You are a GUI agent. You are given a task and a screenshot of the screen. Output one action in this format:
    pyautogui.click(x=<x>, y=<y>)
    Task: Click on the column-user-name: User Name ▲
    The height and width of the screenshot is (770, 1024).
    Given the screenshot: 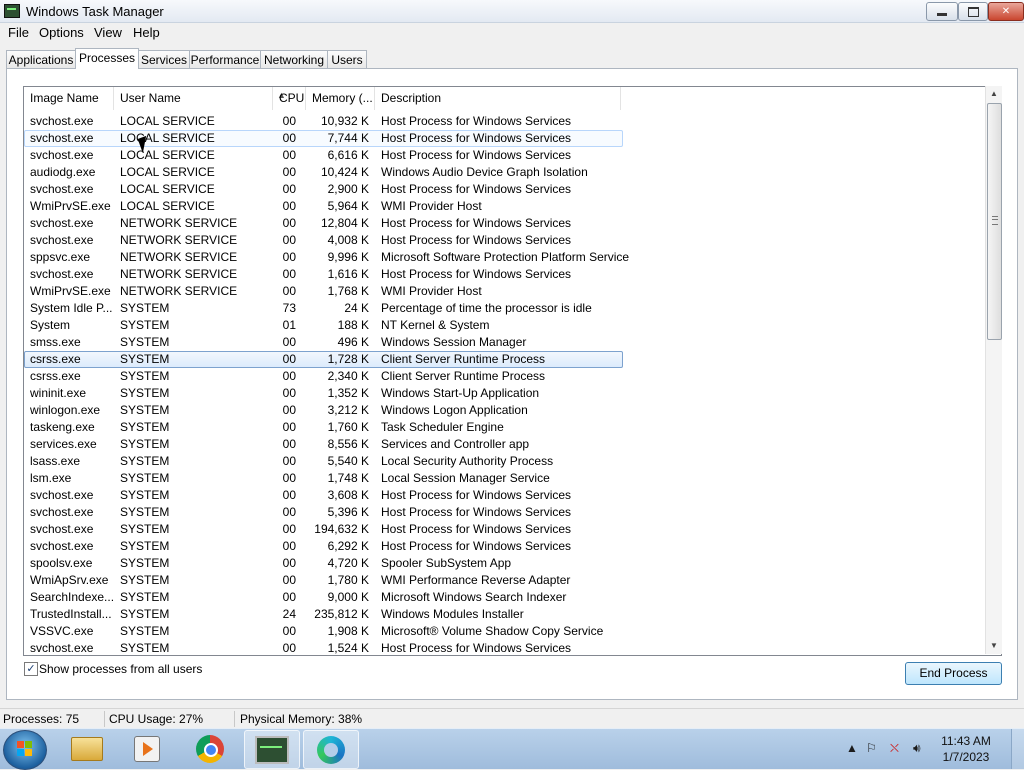 What is the action you would take?
    pyautogui.click(x=200, y=98)
    